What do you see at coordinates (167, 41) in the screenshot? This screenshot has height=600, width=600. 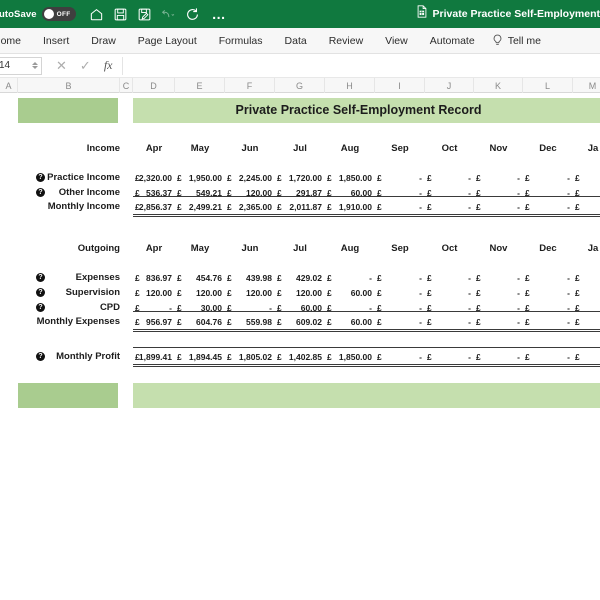 I see `ribbon-tab-page-layout: Page Layout` at bounding box center [167, 41].